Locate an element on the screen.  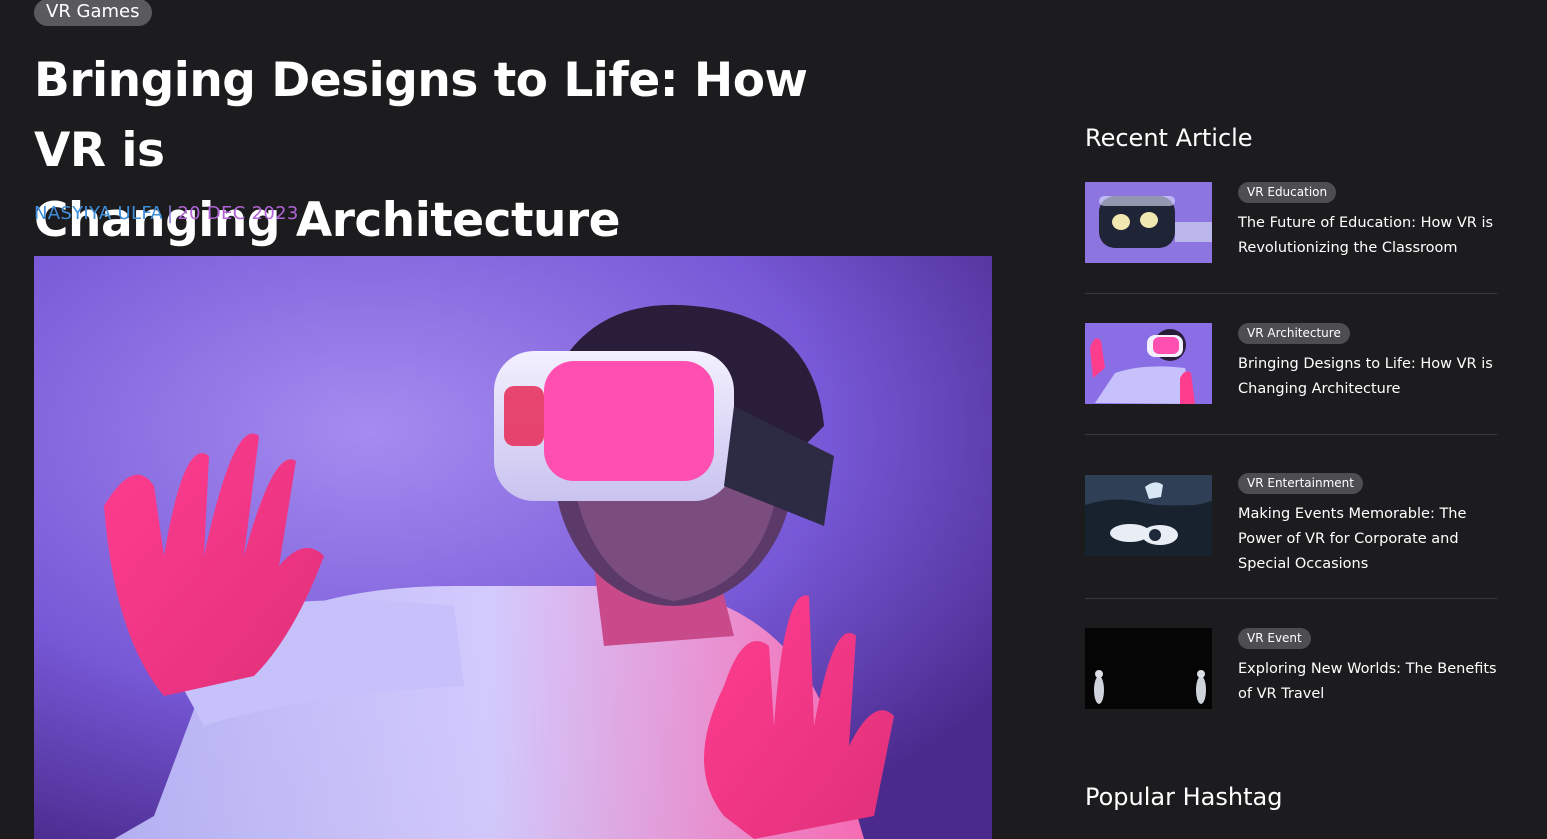
article-tag: VR Architecture is located at coordinates (1294, 333).